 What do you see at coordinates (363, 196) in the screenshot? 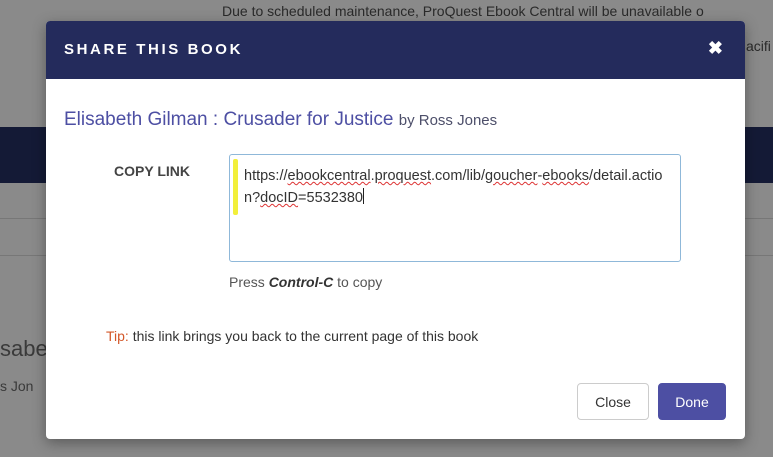
I see `text-caret` at bounding box center [363, 196].